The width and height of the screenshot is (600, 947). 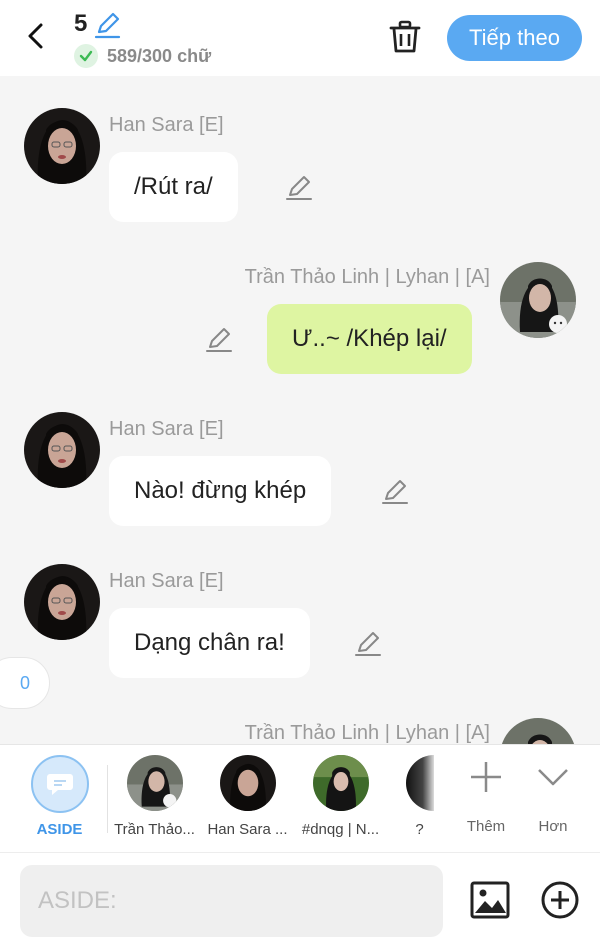 I want to click on back-button, so click(x=36, y=36).